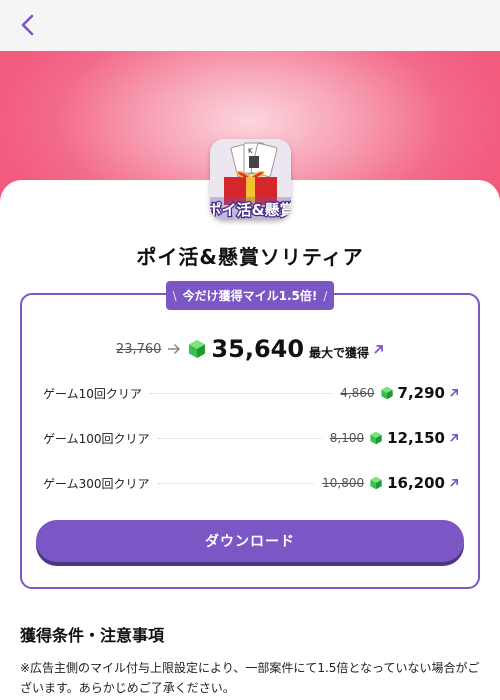  Describe the element at coordinates (250, 257) in the screenshot. I see `app-title: ポイ活&懸賞ソリティア` at that location.